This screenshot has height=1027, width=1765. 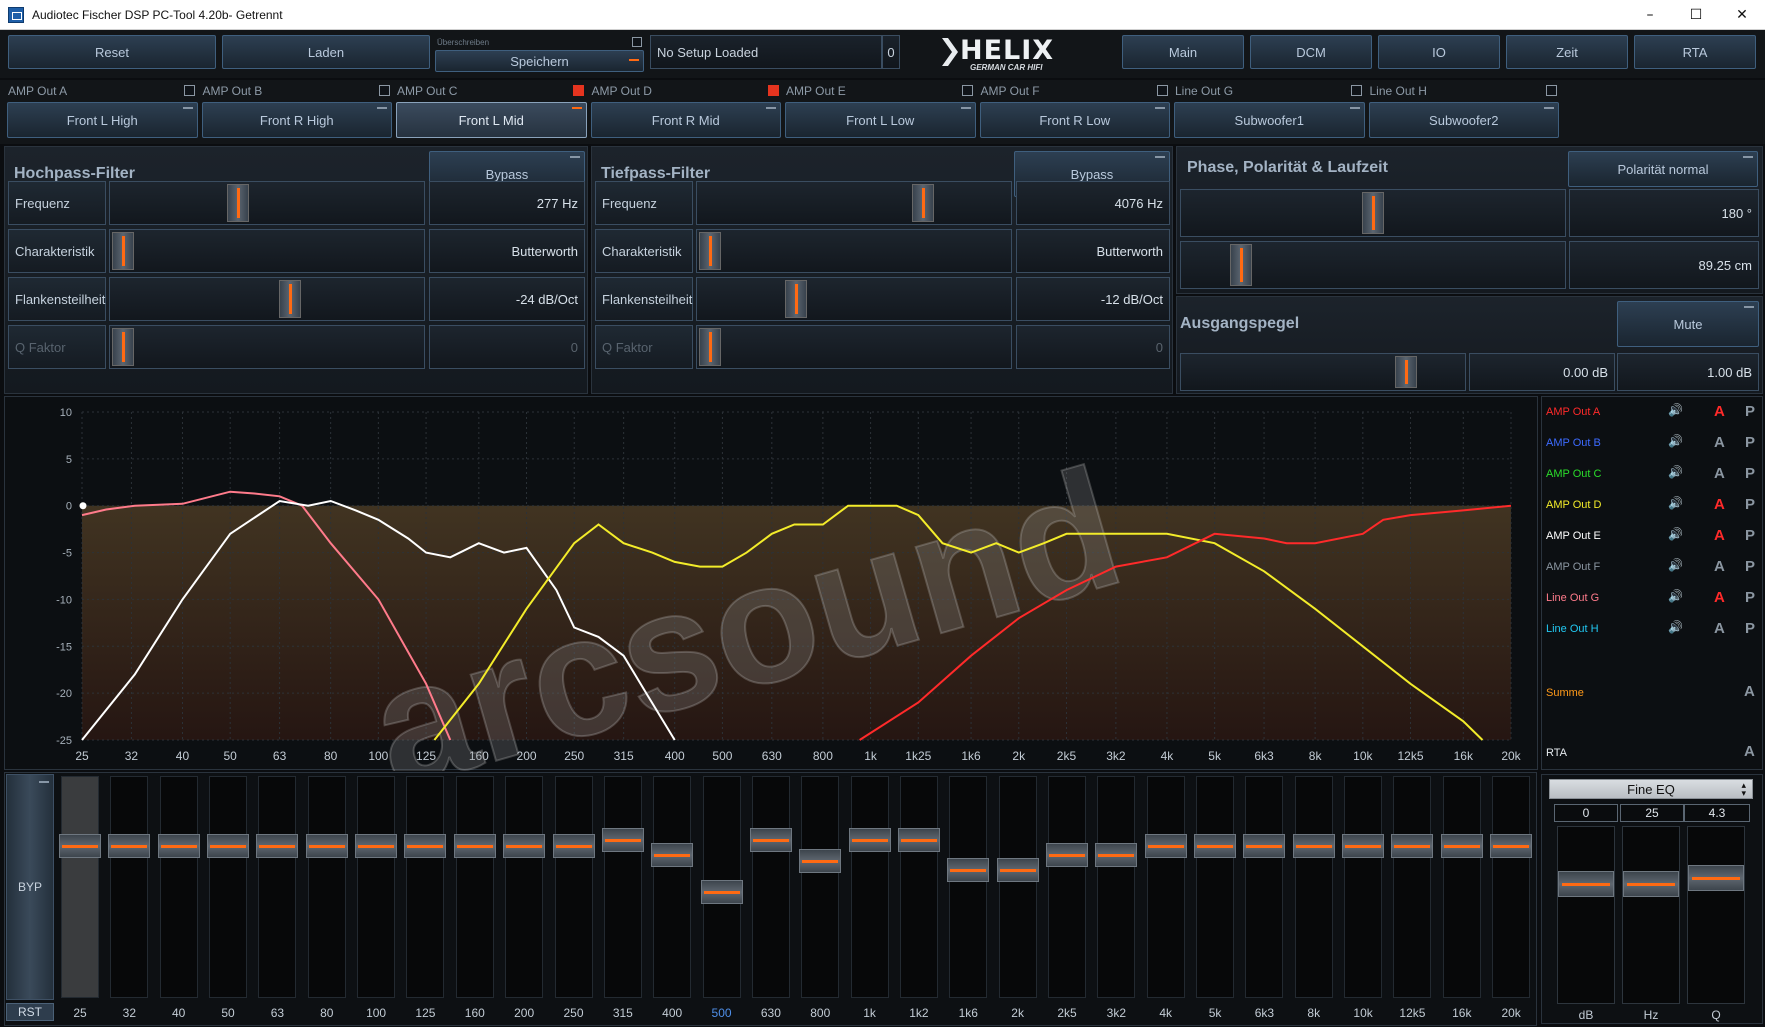 What do you see at coordinates (1373, 213) in the screenshot?
I see `phase-slider` at bounding box center [1373, 213].